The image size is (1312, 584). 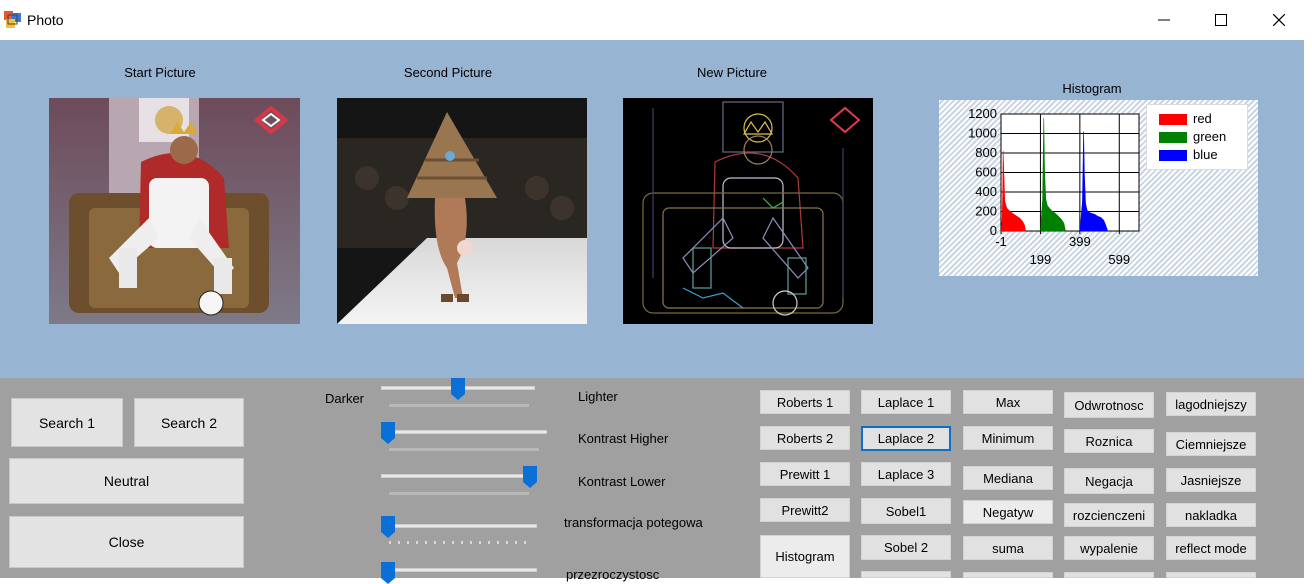 What do you see at coordinates (1211, 404) in the screenshot?
I see `lagodniejszy-button: lagodniejszy` at bounding box center [1211, 404].